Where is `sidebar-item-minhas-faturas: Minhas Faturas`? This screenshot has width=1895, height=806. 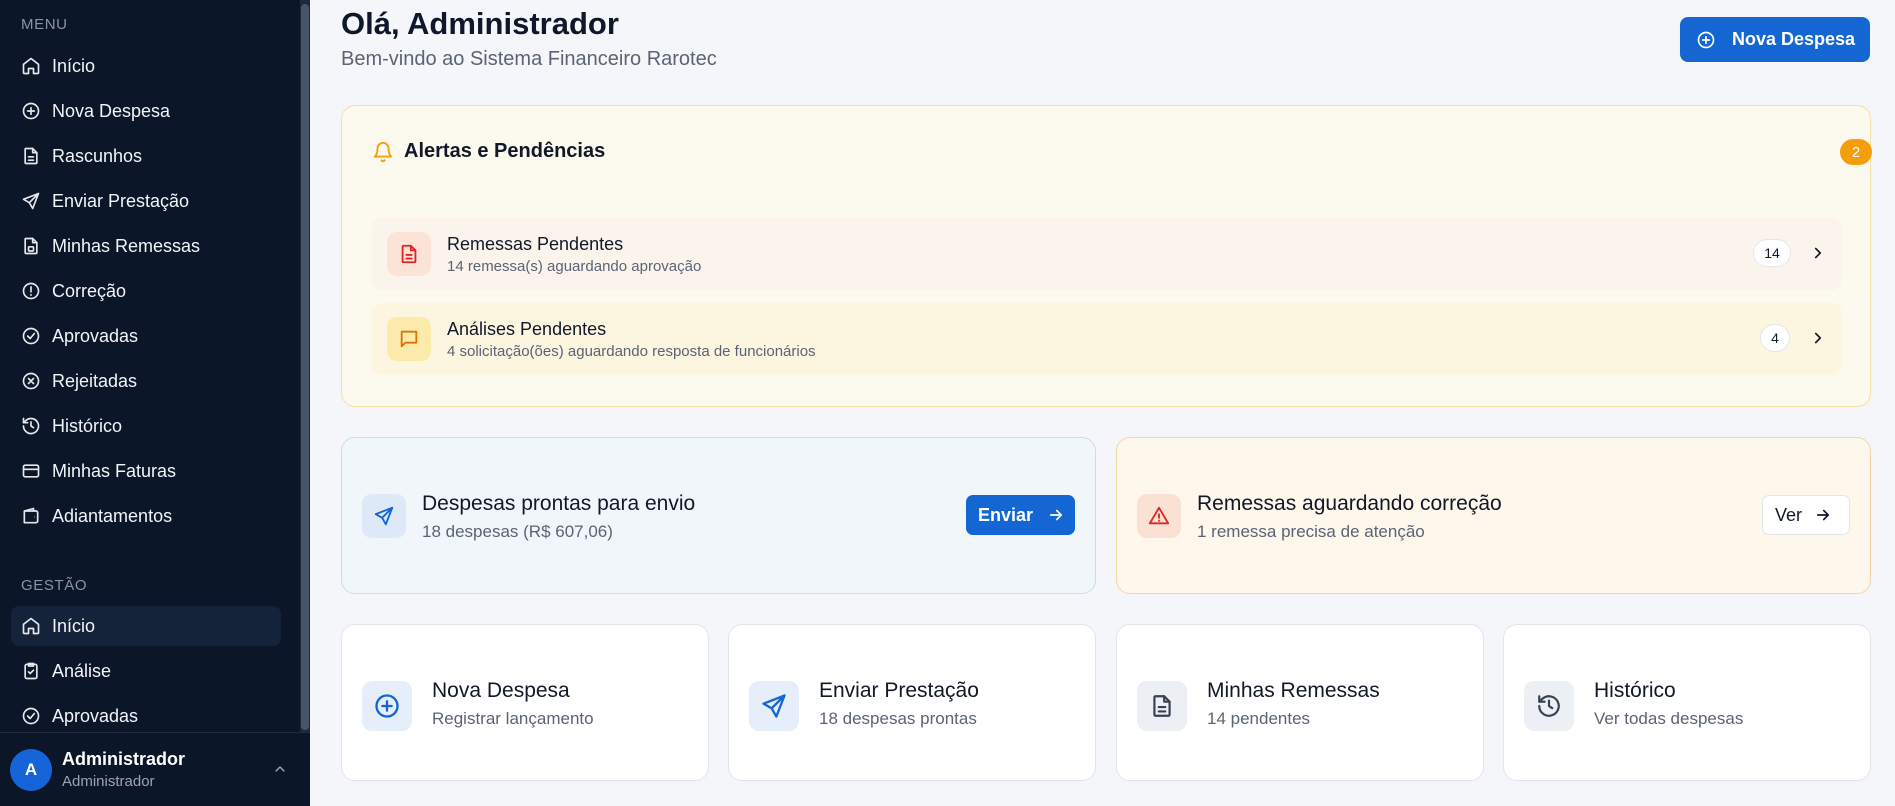
sidebar-item-minhas-faturas: Minhas Faturas is located at coordinates (146, 471).